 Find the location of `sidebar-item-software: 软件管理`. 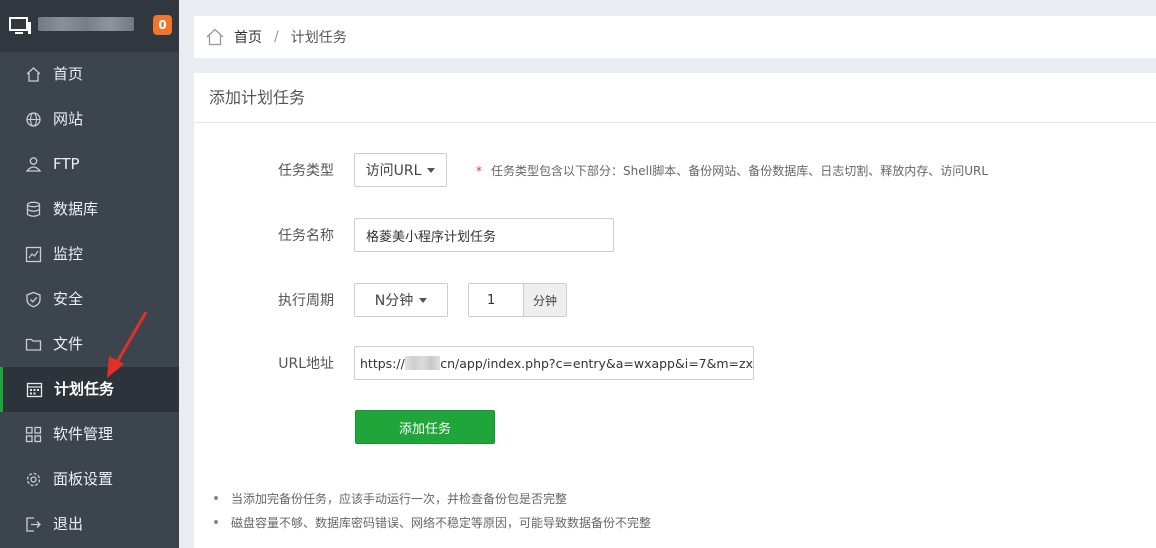

sidebar-item-software: 软件管理 is located at coordinates (89, 434).